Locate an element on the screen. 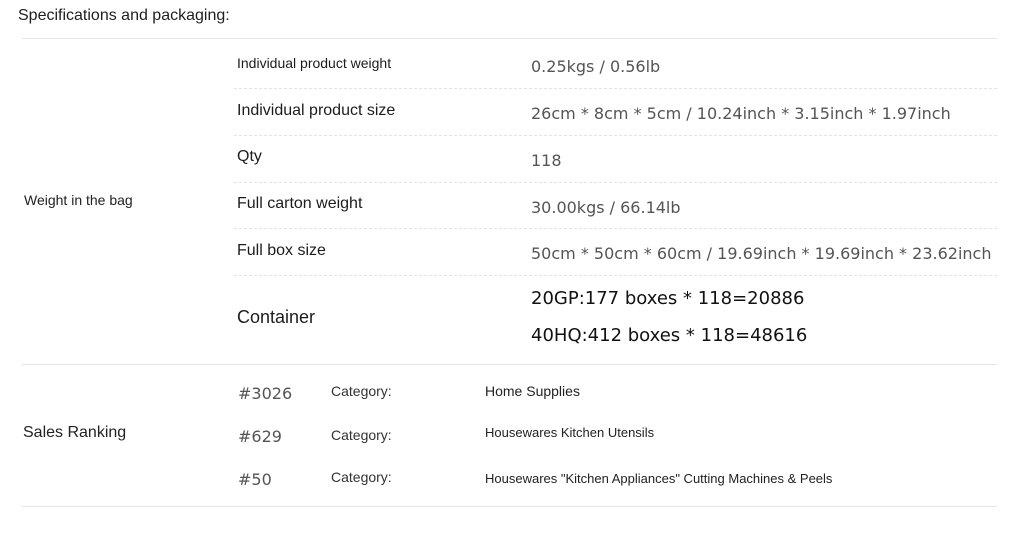 This screenshot has height=535, width=1034. spec-label-product-weight: Individual product weight is located at coordinates (314, 63).